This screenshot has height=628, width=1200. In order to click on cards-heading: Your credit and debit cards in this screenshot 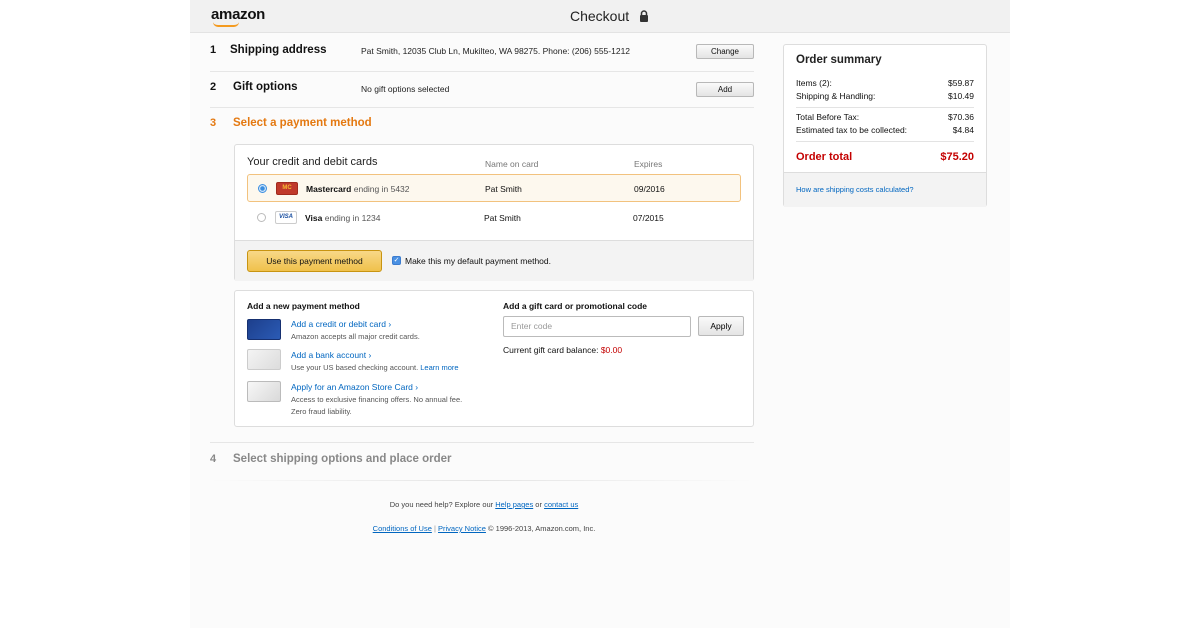, I will do `click(312, 162)`.